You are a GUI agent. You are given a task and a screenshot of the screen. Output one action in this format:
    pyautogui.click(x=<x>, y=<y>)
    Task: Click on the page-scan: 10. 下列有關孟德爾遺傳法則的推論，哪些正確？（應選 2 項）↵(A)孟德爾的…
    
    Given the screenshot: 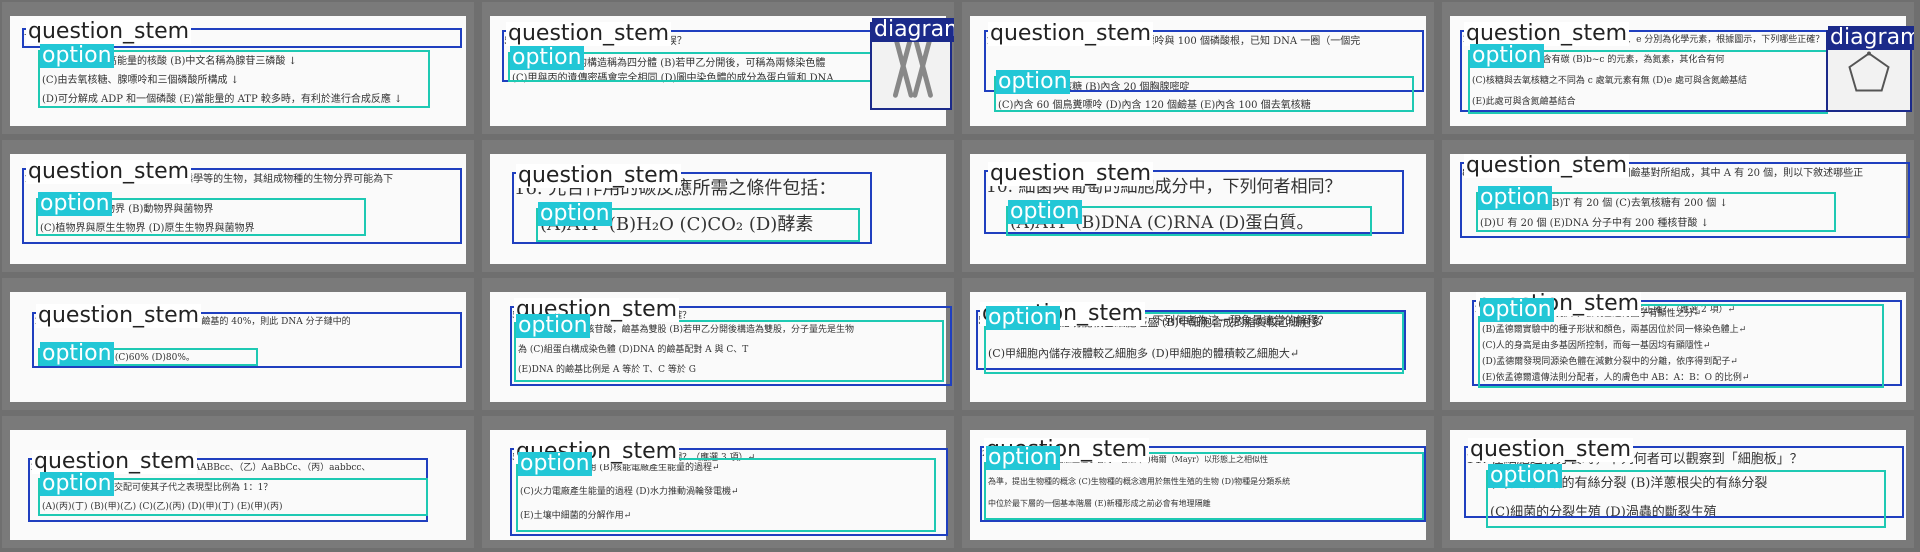 What is the action you would take?
    pyautogui.click(x=1678, y=347)
    